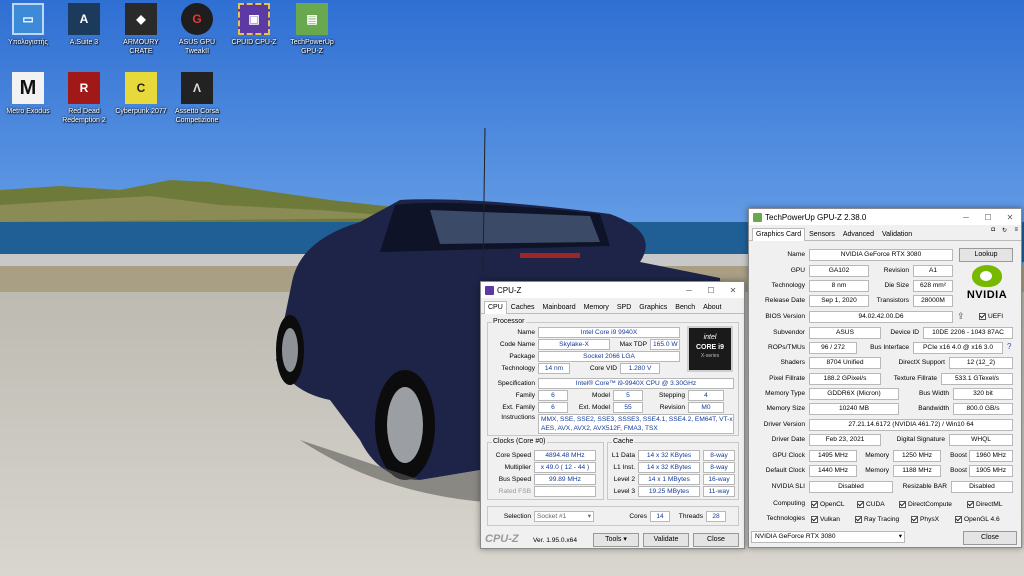 The height and width of the screenshot is (576, 1024). What do you see at coordinates (495, 307) in the screenshot?
I see `tab-cpu: CPU` at bounding box center [495, 307].